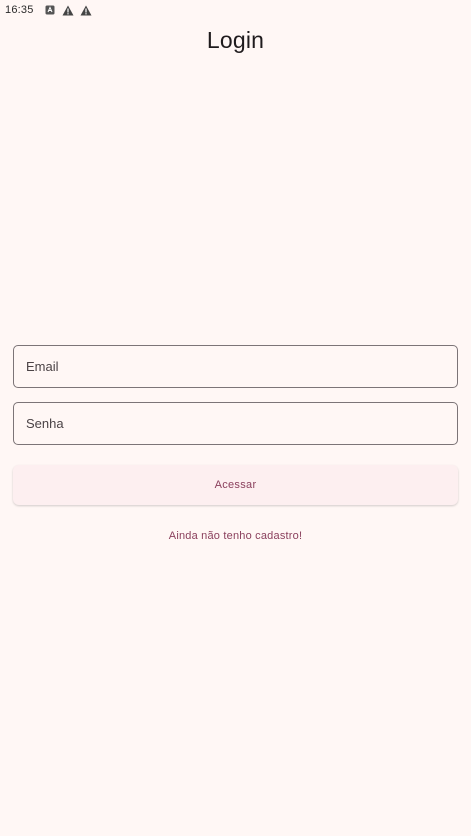  What do you see at coordinates (50, 10) in the screenshot?
I see `notification-icon` at bounding box center [50, 10].